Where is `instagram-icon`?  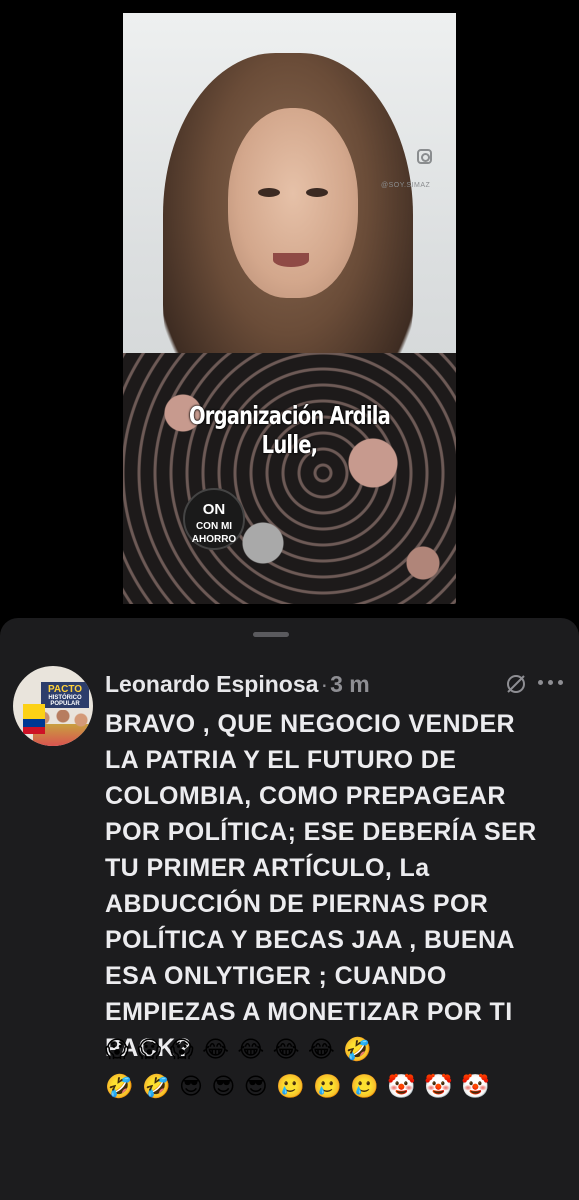 instagram-icon is located at coordinates (424, 156).